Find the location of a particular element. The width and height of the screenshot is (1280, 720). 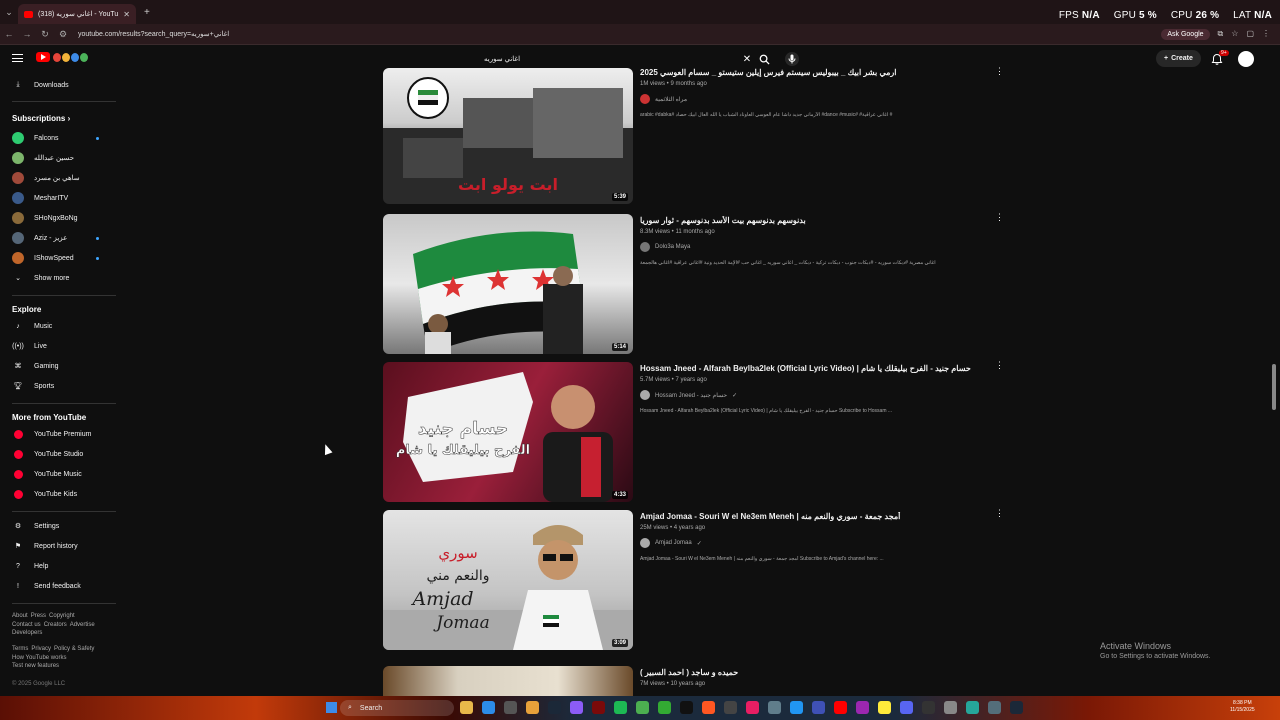

footer-link: Contact us is located at coordinates (26, 625).